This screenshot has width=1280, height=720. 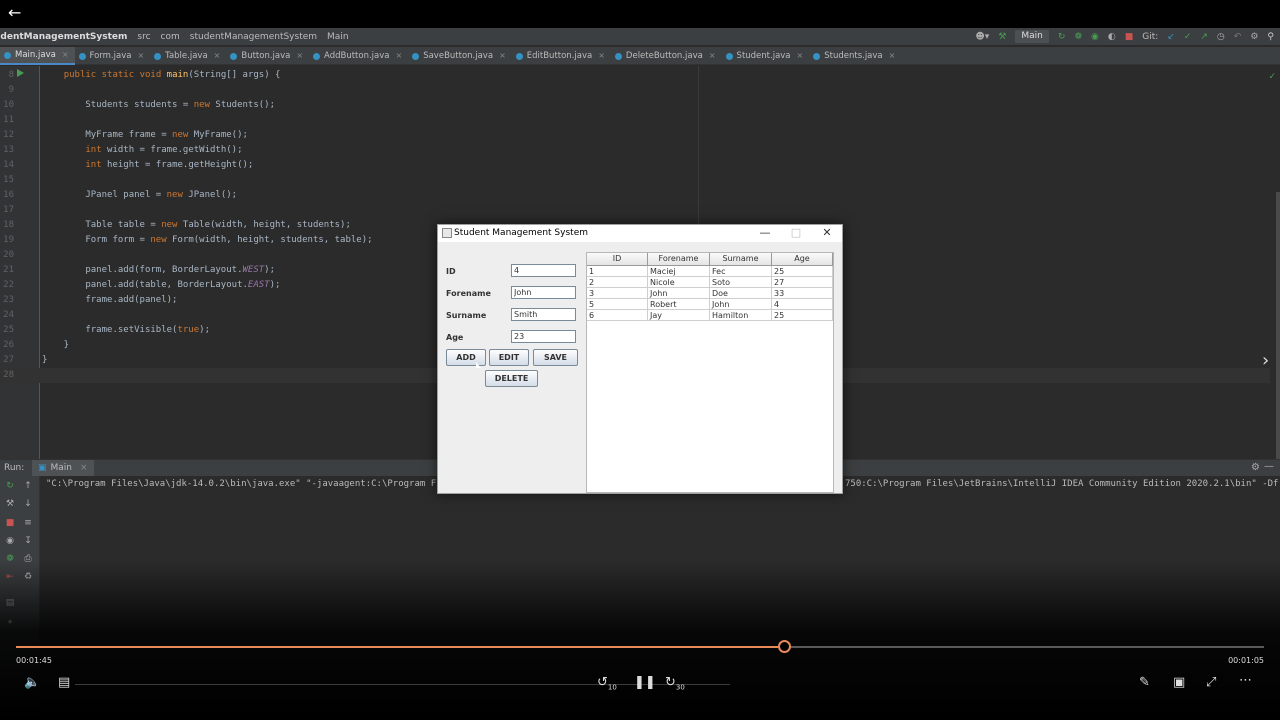 What do you see at coordinates (267, 56) in the screenshot?
I see `tab-button-java: Button.java ×` at bounding box center [267, 56].